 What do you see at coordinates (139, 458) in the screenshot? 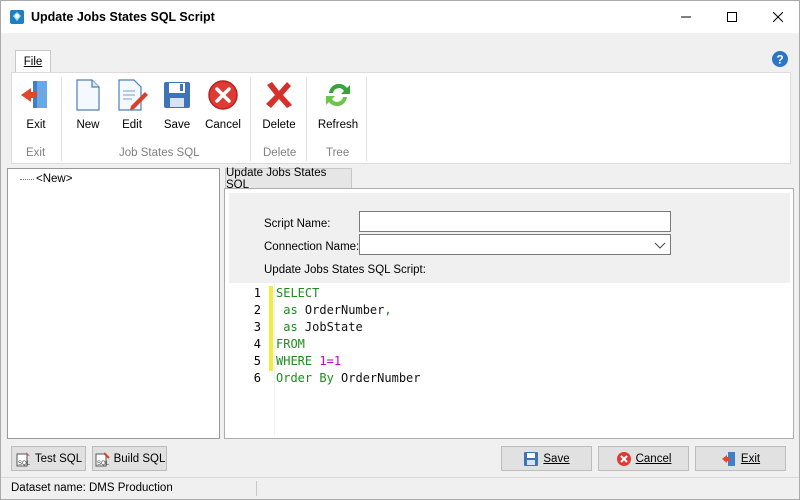
I see `build-sql-label: Build SQL` at bounding box center [139, 458].